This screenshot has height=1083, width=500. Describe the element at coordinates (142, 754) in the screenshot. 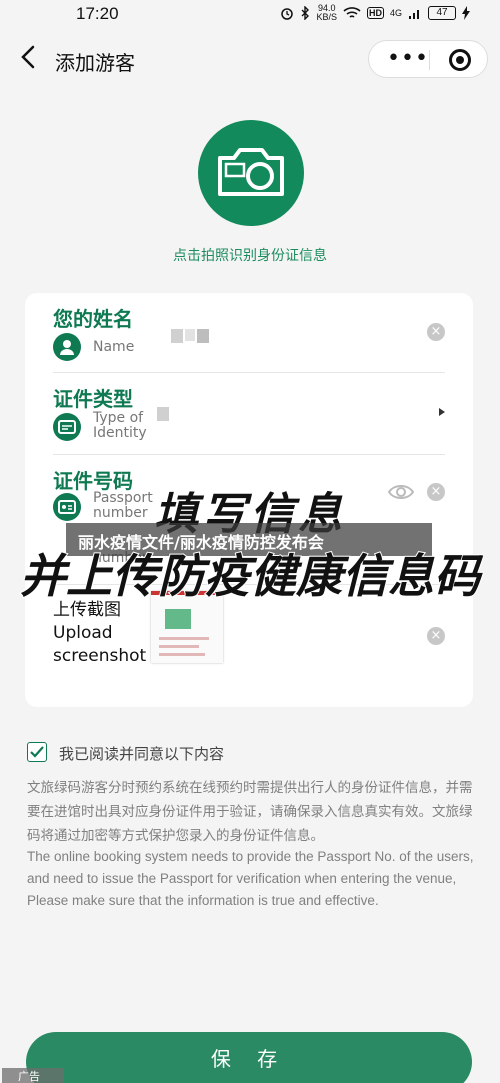

I see `agreement-label: 我已阅读并同意以下内容` at that location.